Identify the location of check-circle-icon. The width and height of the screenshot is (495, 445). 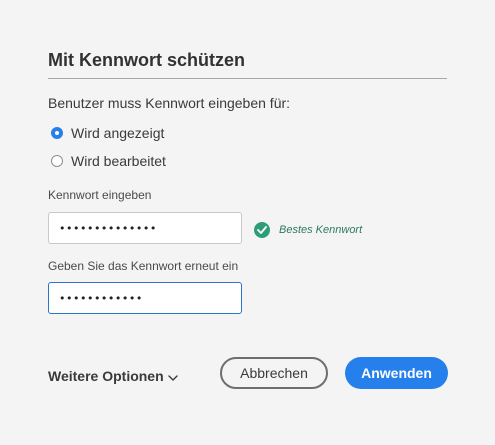
(262, 230).